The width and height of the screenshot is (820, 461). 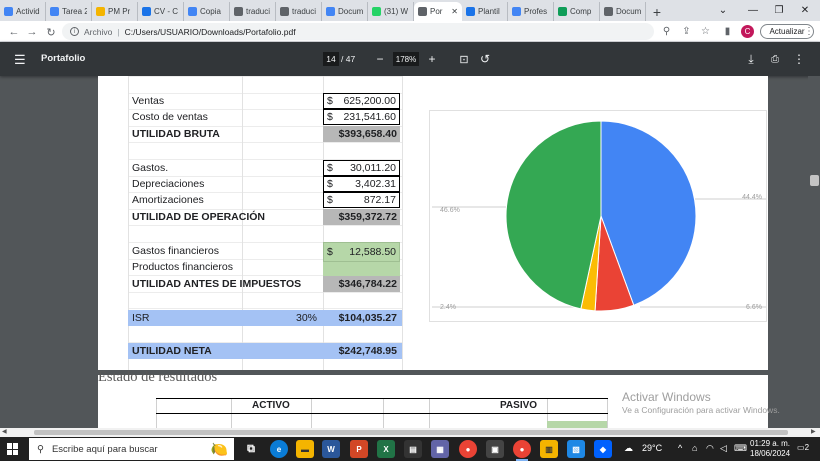 I want to click on app-icon: ▤, so click(x=413, y=449).